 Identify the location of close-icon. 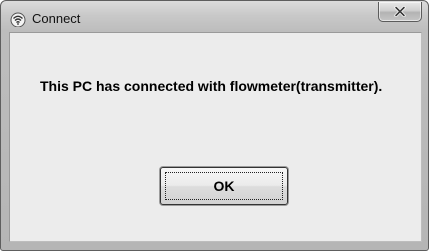
(400, 11).